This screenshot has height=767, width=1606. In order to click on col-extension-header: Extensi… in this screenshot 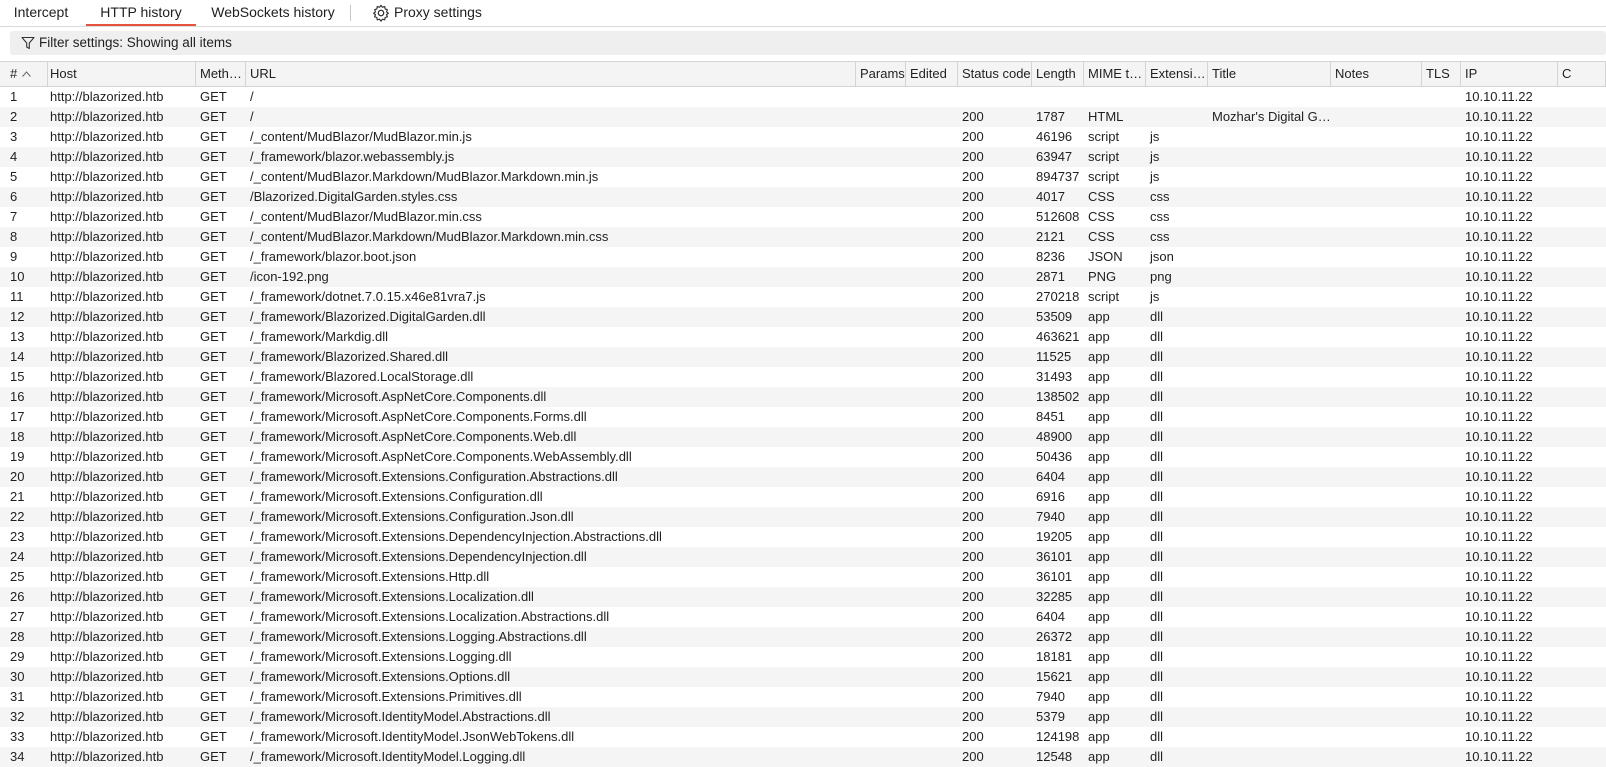, I will do `click(1177, 74)`.